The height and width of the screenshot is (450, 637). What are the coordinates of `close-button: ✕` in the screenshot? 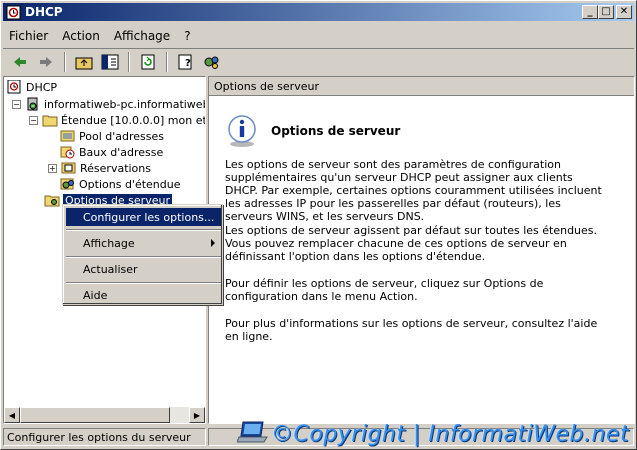 It's located at (624, 12).